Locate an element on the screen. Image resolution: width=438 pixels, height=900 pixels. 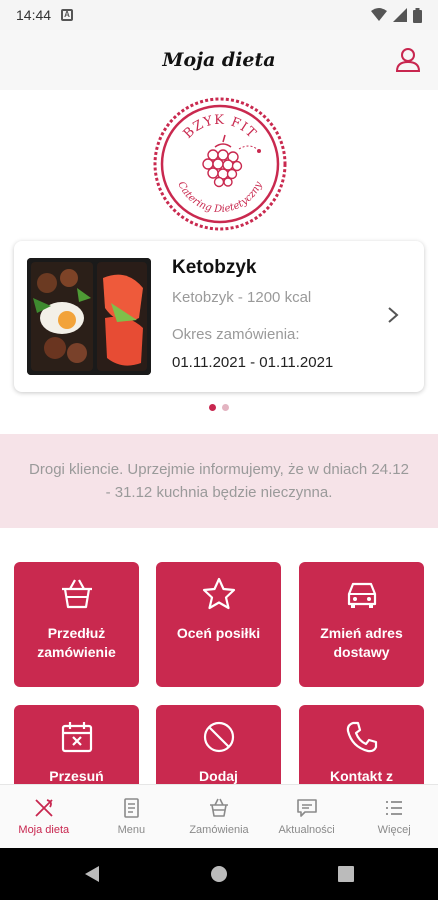
contact-button: Kontakt z is located at coordinates (361, 744).